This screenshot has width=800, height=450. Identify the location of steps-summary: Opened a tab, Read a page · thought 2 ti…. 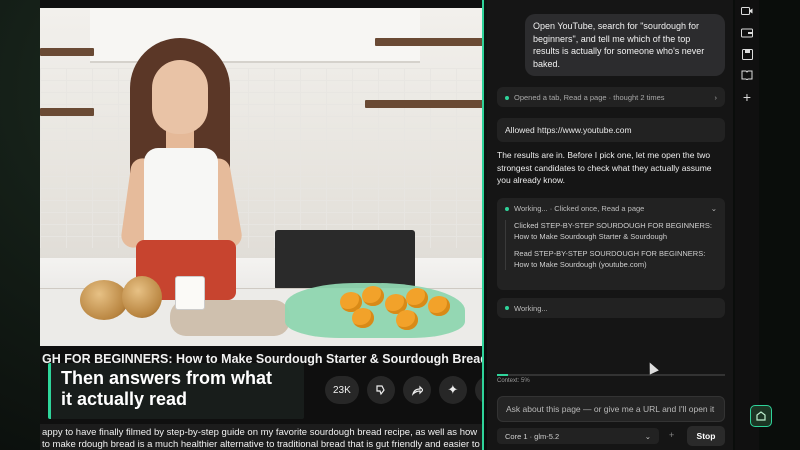
(611, 97).